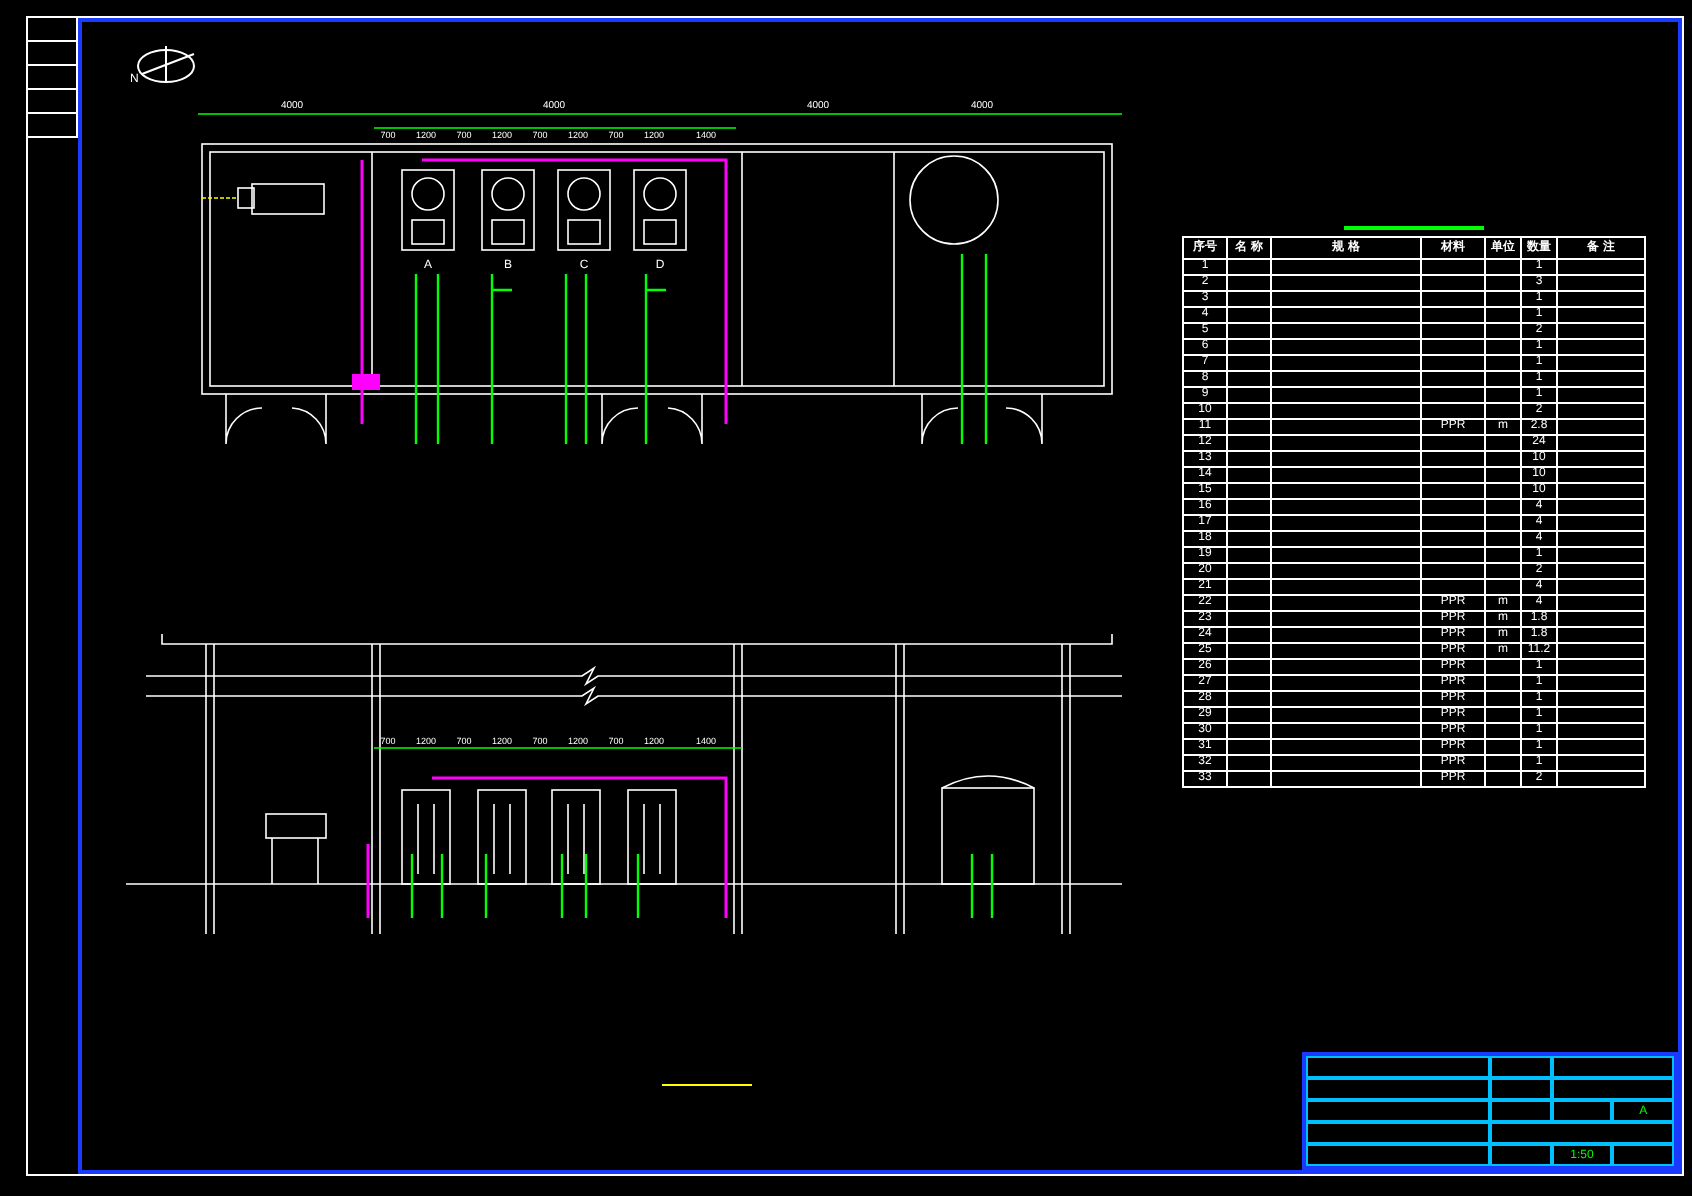 The width and height of the screenshot is (1692, 1196). What do you see at coordinates (707, 1085) in the screenshot?
I see `drawing-title-underline` at bounding box center [707, 1085].